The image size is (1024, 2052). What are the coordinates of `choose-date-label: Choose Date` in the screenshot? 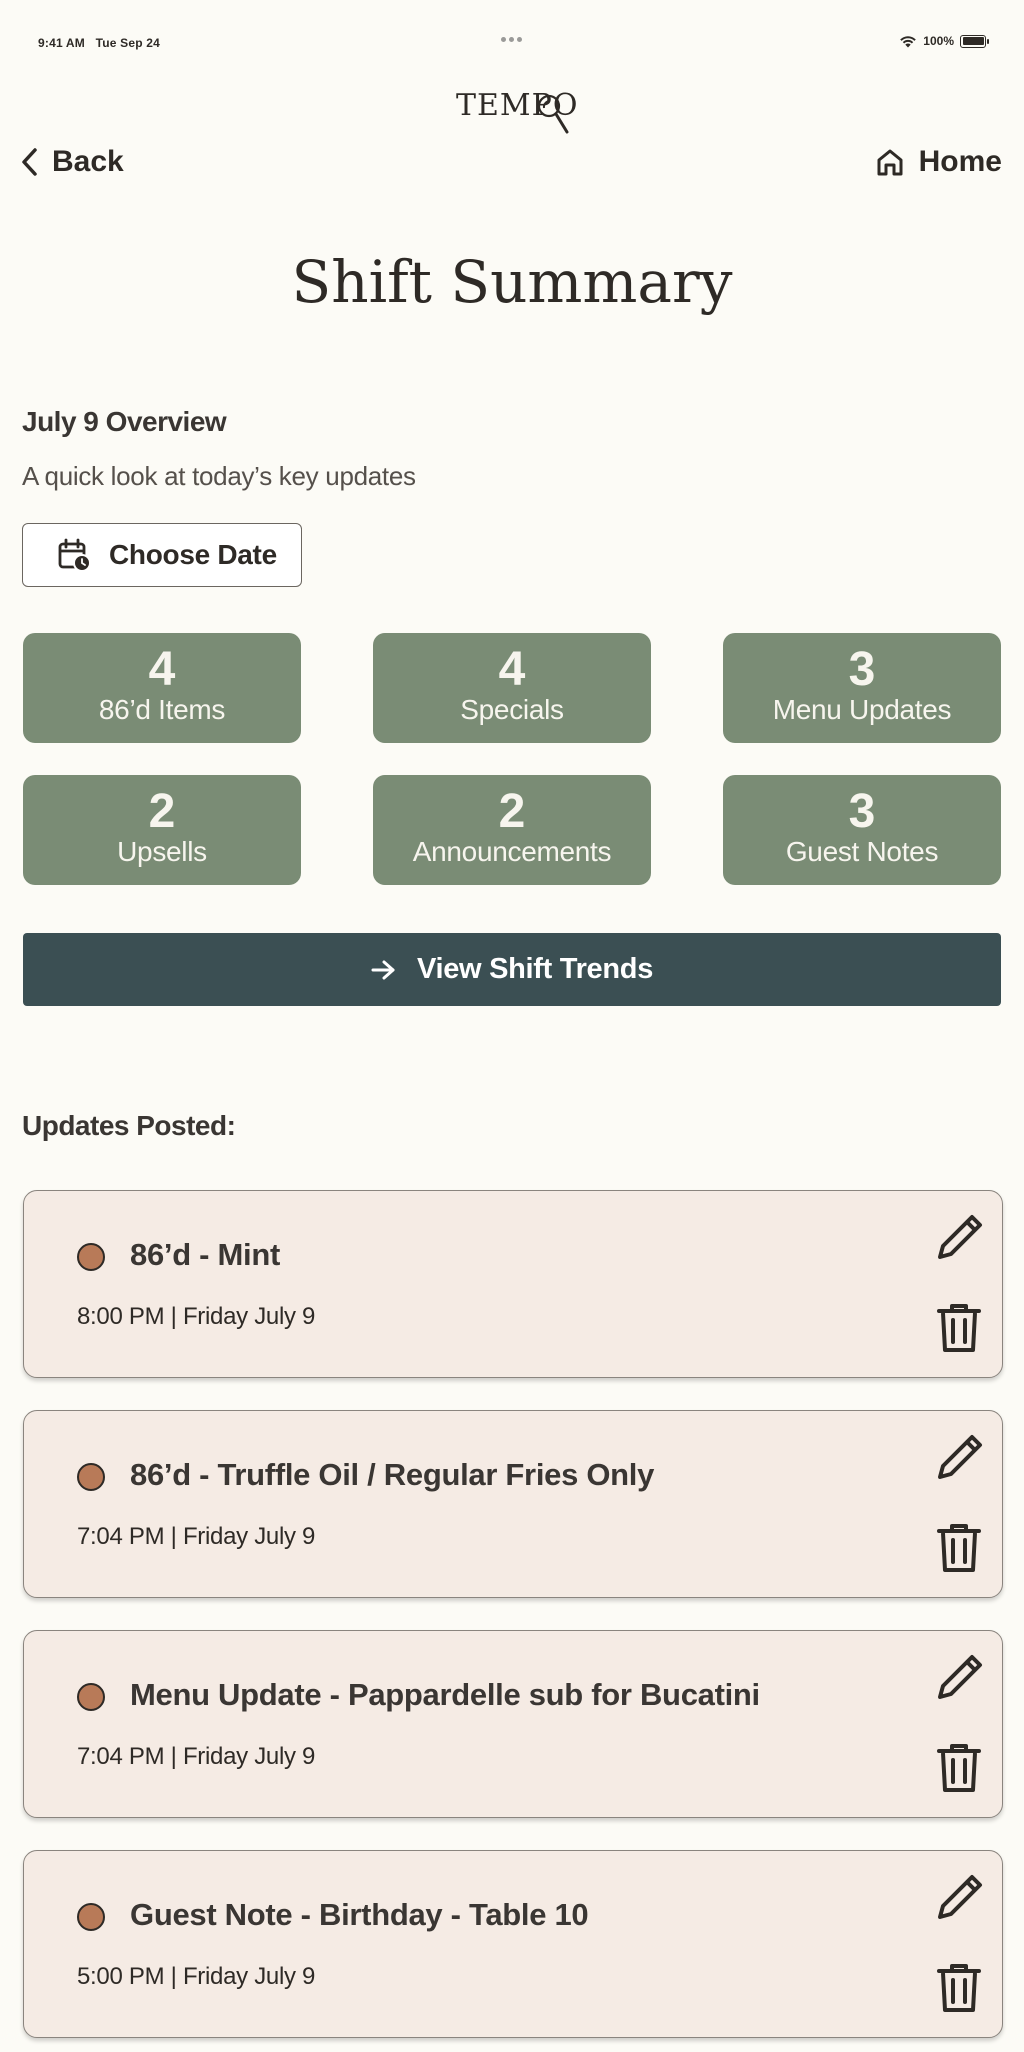 It's located at (193, 554).